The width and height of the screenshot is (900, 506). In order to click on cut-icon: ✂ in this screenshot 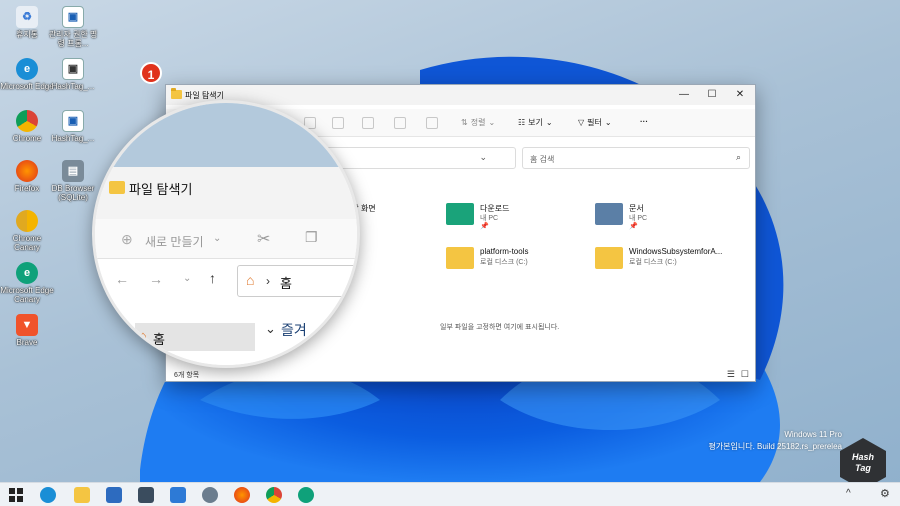, I will do `click(264, 239)`.